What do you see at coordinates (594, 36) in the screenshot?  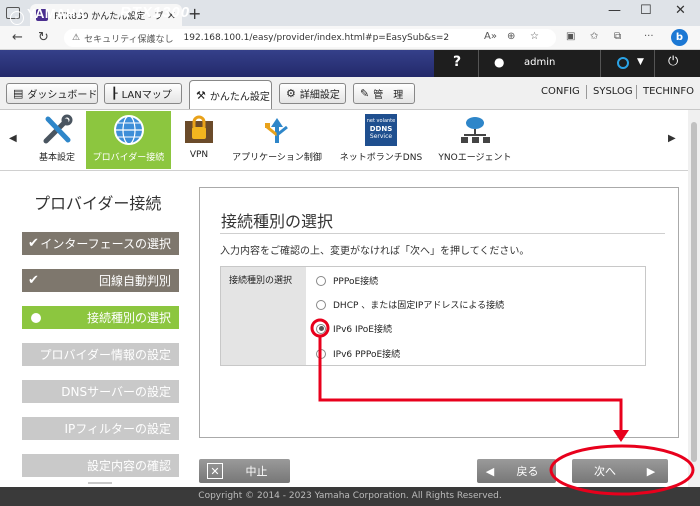 I see `favorites-icon: ✩` at bounding box center [594, 36].